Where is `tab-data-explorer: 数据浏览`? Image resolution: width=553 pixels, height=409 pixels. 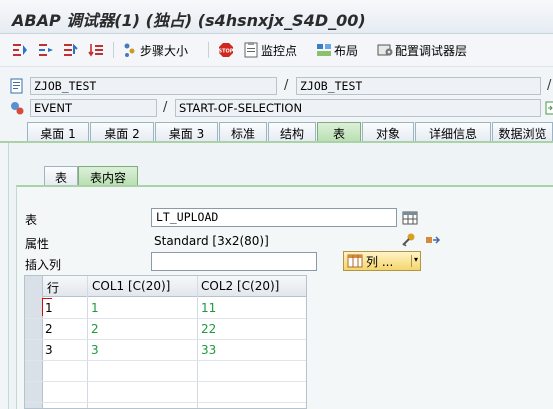
tab-data-explorer: 数据浏览 is located at coordinates (522, 132).